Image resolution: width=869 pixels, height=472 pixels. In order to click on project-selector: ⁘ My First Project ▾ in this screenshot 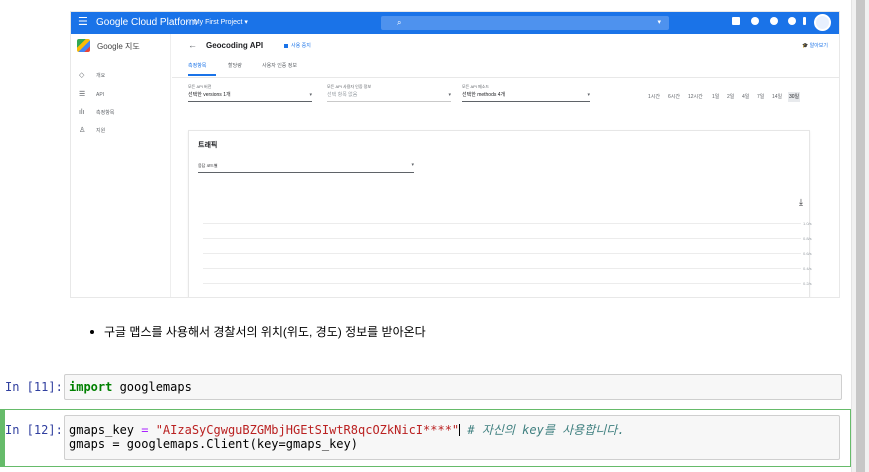, I will do `click(217, 23)`.